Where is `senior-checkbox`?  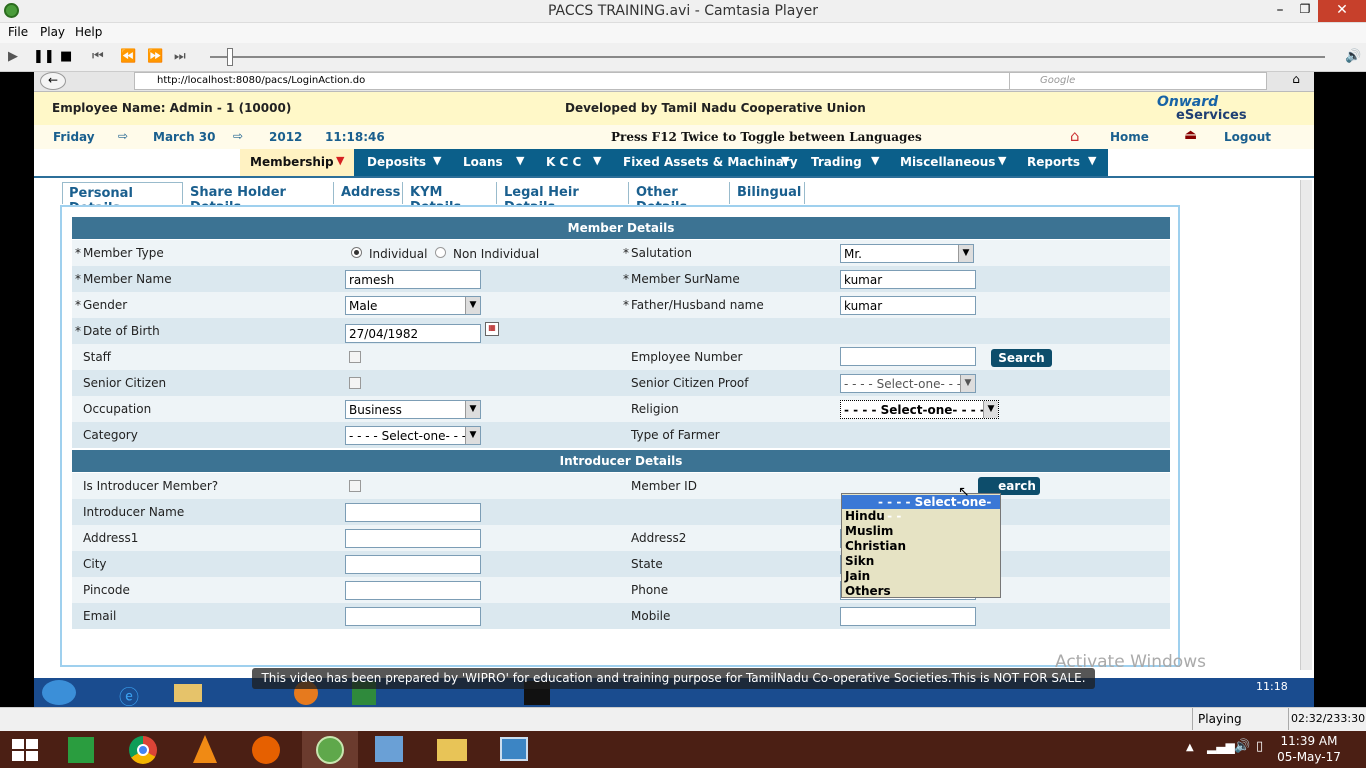
senior-checkbox is located at coordinates (355, 383).